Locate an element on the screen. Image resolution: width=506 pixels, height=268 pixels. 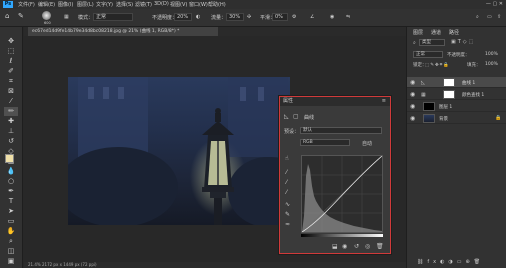
auto-button: 自动 is located at coordinates (367, 143).